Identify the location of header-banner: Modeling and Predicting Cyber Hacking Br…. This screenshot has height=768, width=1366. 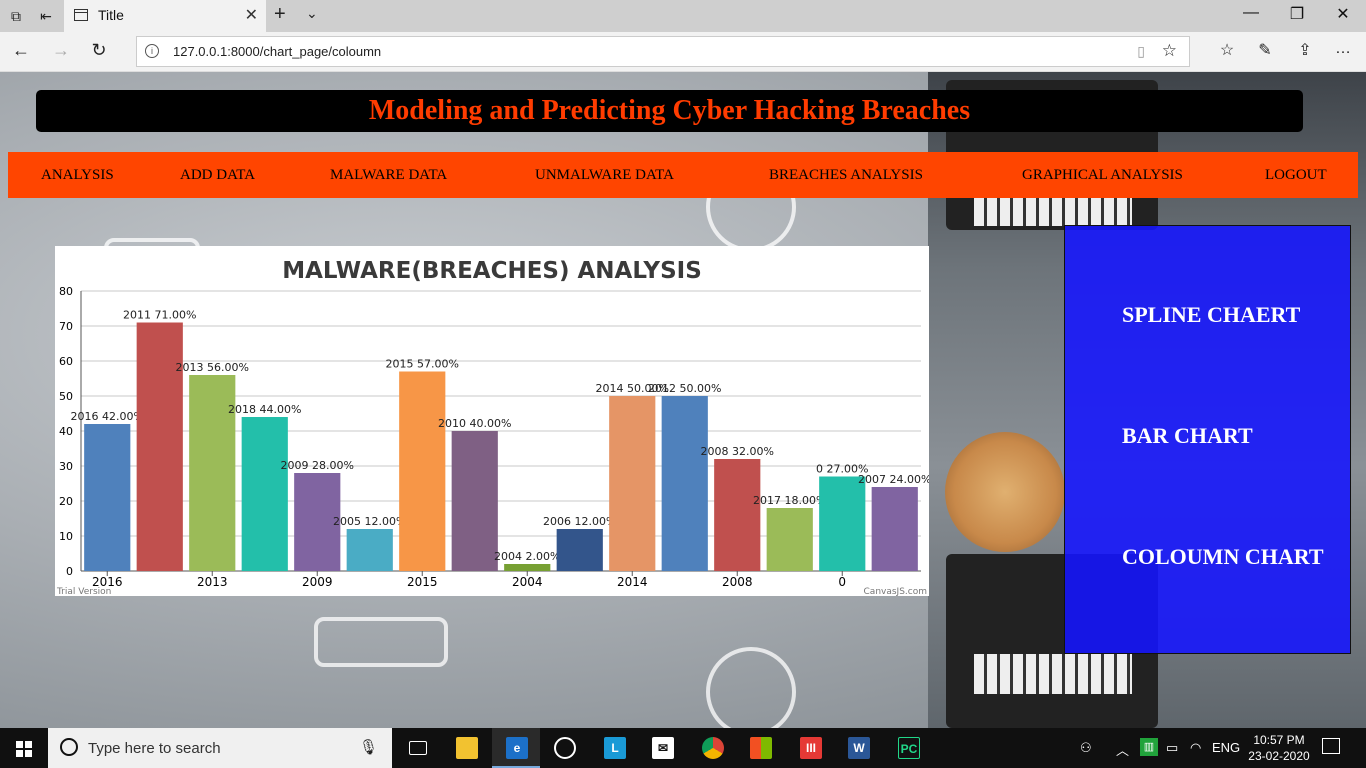
(669, 111).